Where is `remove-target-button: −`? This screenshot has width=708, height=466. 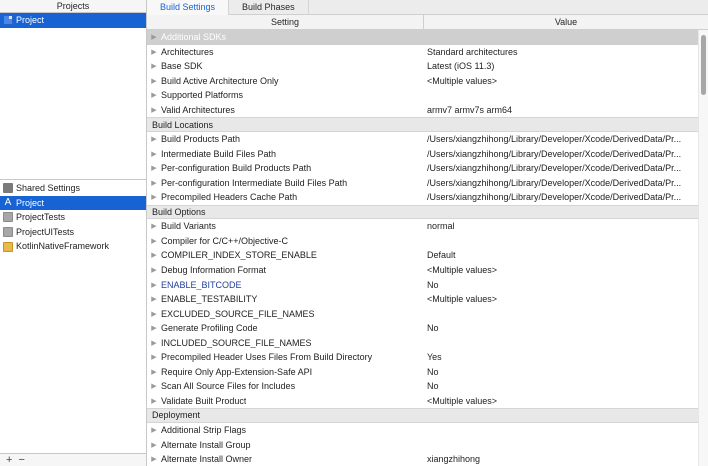 remove-target-button: − is located at coordinates (21, 460).